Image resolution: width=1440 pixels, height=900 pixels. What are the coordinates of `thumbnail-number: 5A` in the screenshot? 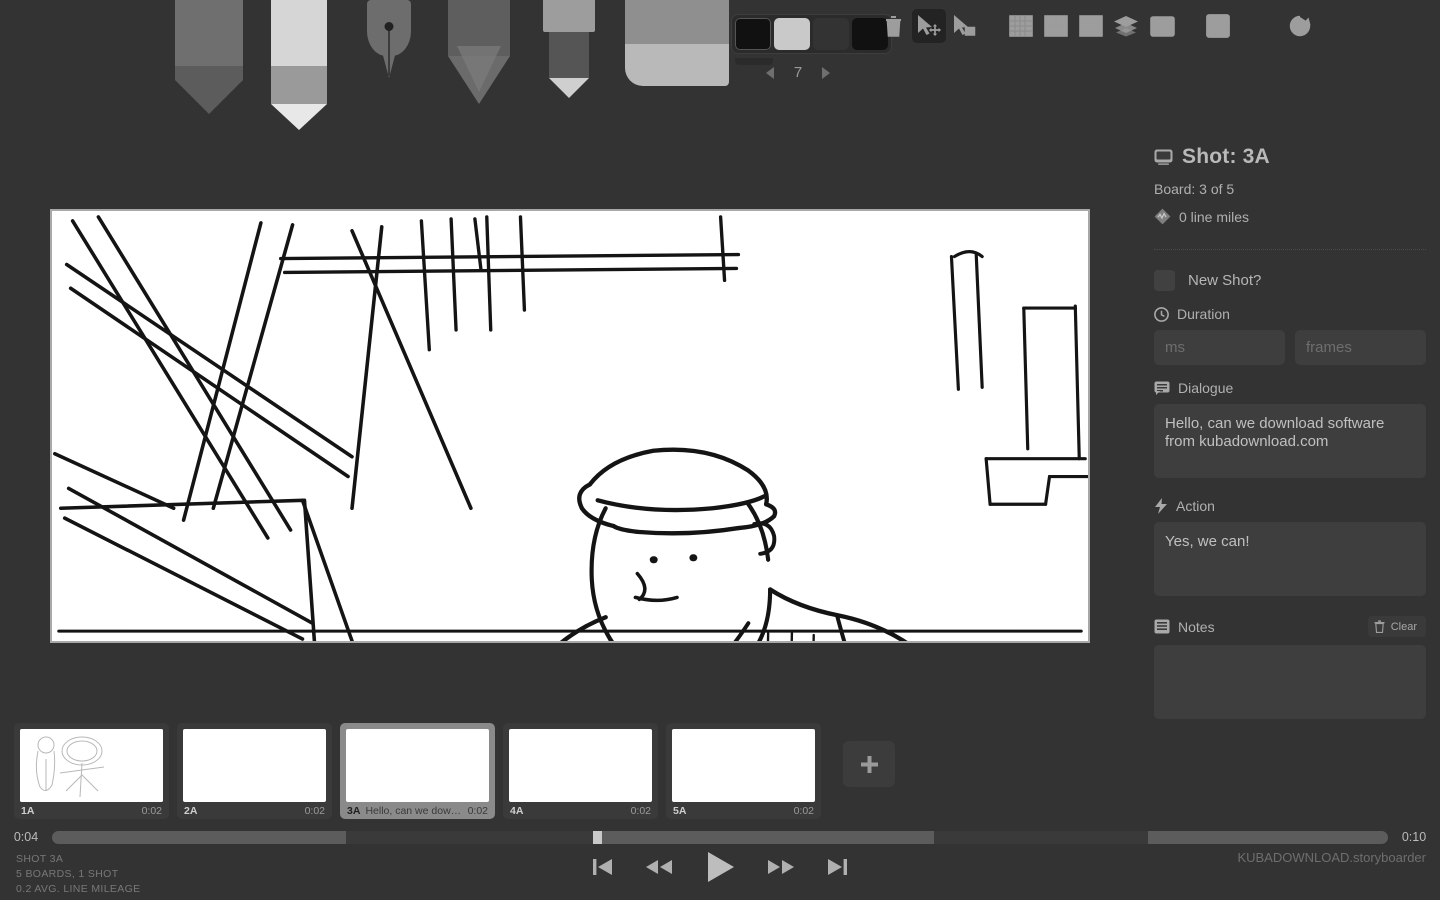 It's located at (680, 810).